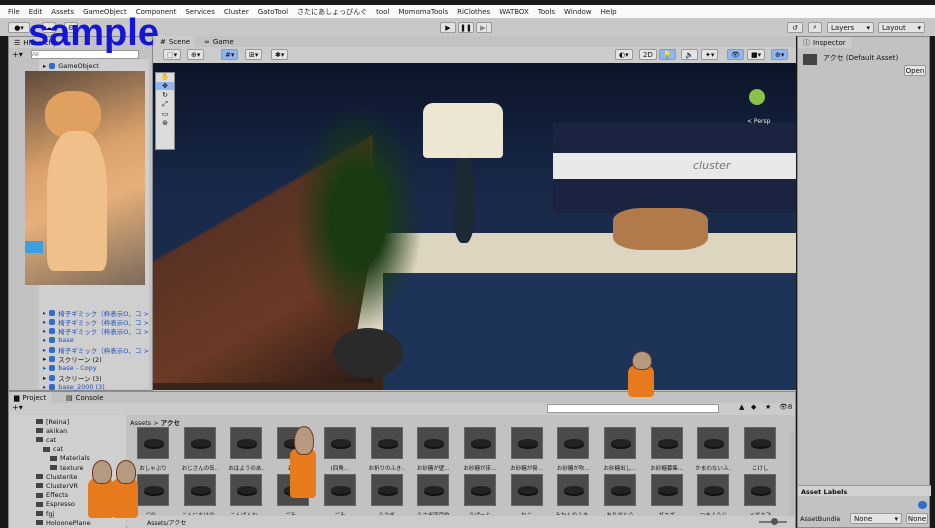 The image size is (935, 528). Describe the element at coordinates (165, 86) in the screenshot. I see `move-tool-icon: ✥` at that location.